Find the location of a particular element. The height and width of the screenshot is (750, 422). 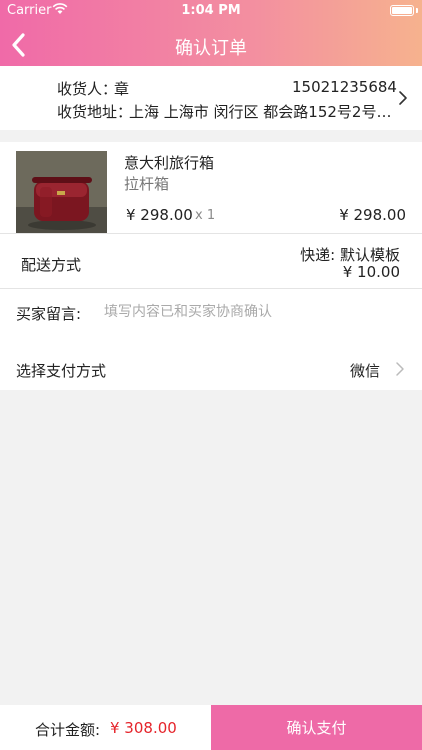

checkout-footer: 合计金额: ¥ 308.00 确认支付 is located at coordinates (211, 727).